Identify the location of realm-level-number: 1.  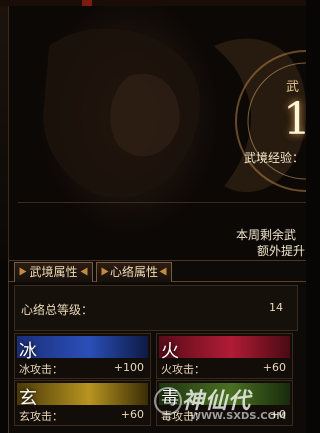
(294, 119).